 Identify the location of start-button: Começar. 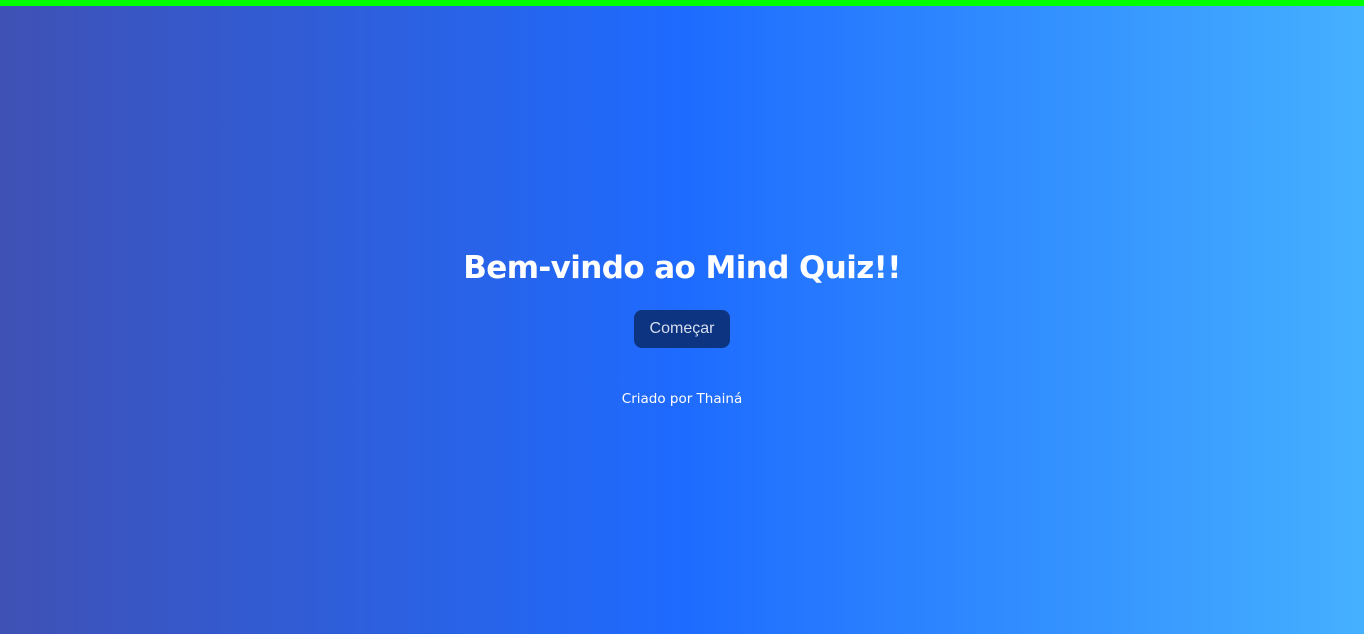
(682, 329).